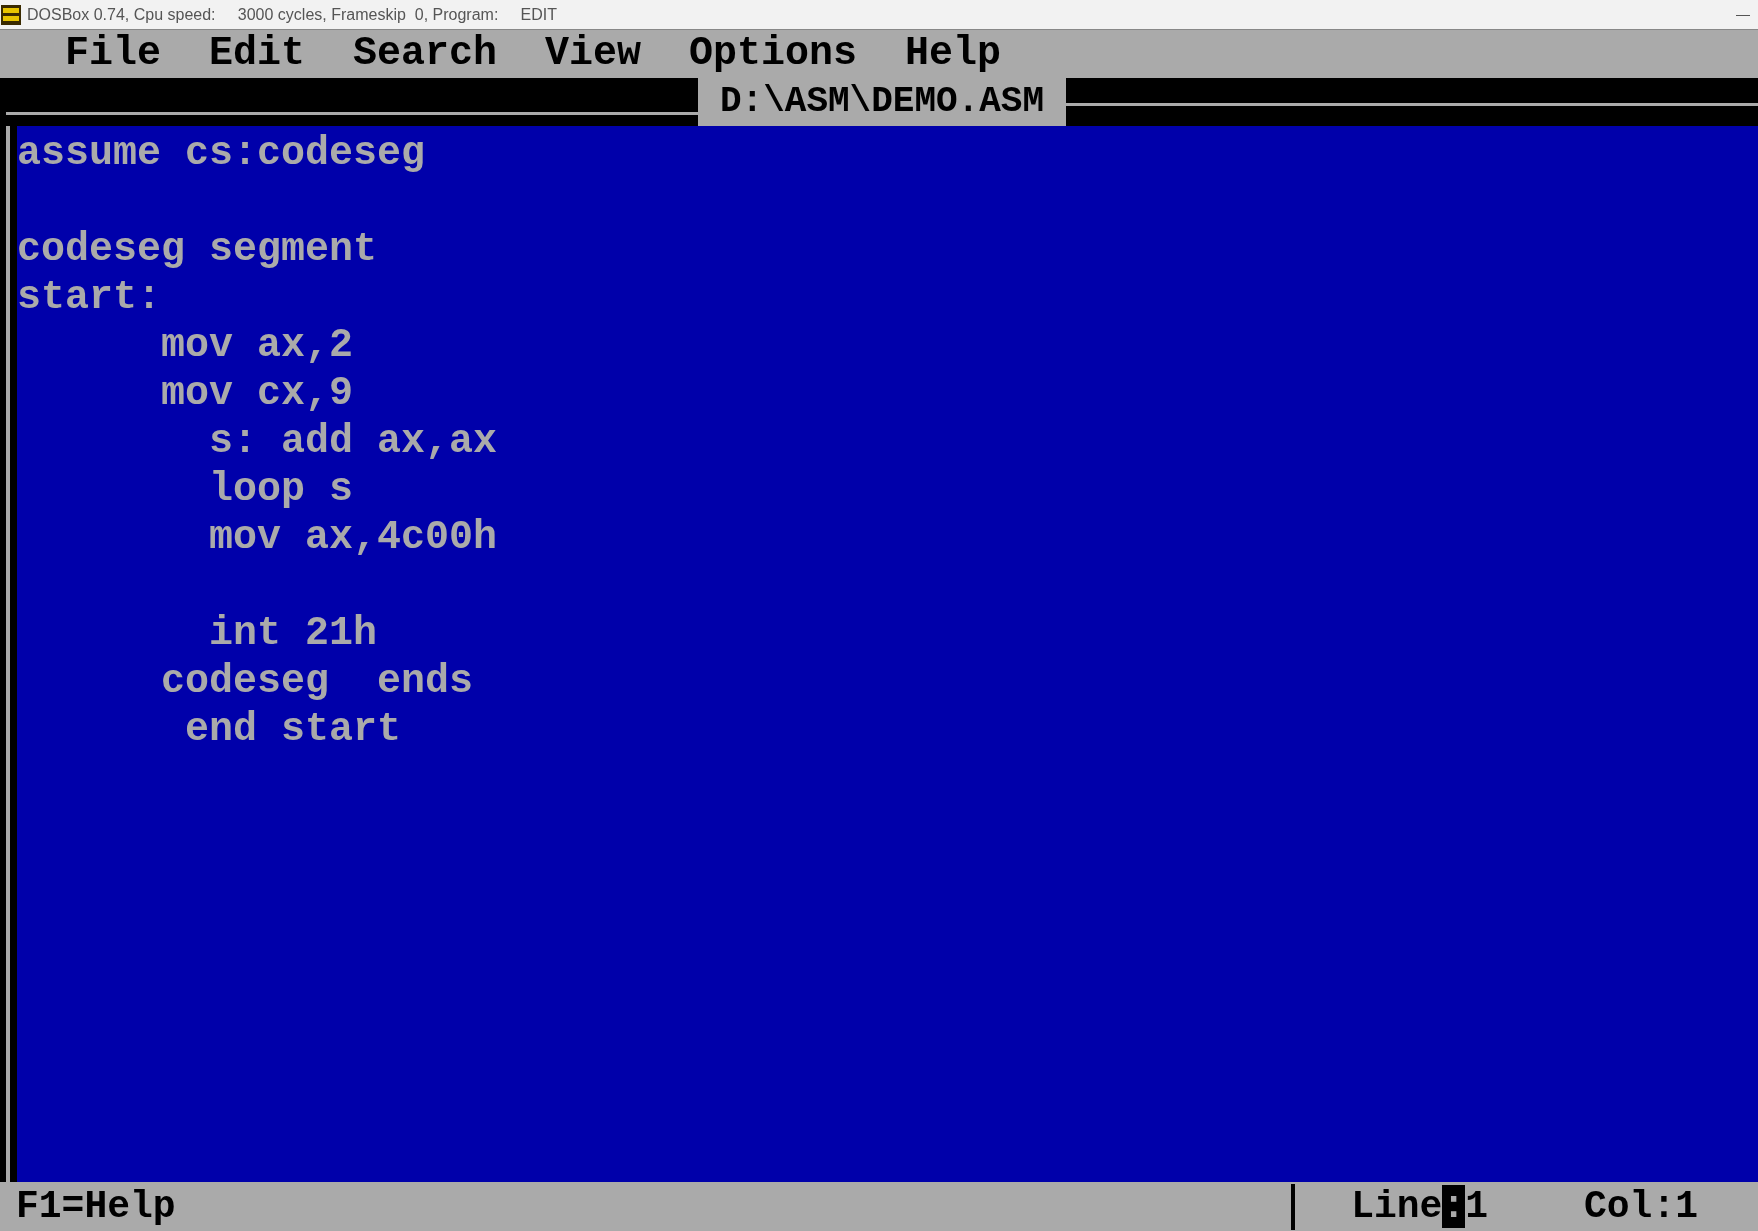 The width and height of the screenshot is (1758, 1231). Describe the element at coordinates (425, 54) in the screenshot. I see `menu-item: Search` at that location.